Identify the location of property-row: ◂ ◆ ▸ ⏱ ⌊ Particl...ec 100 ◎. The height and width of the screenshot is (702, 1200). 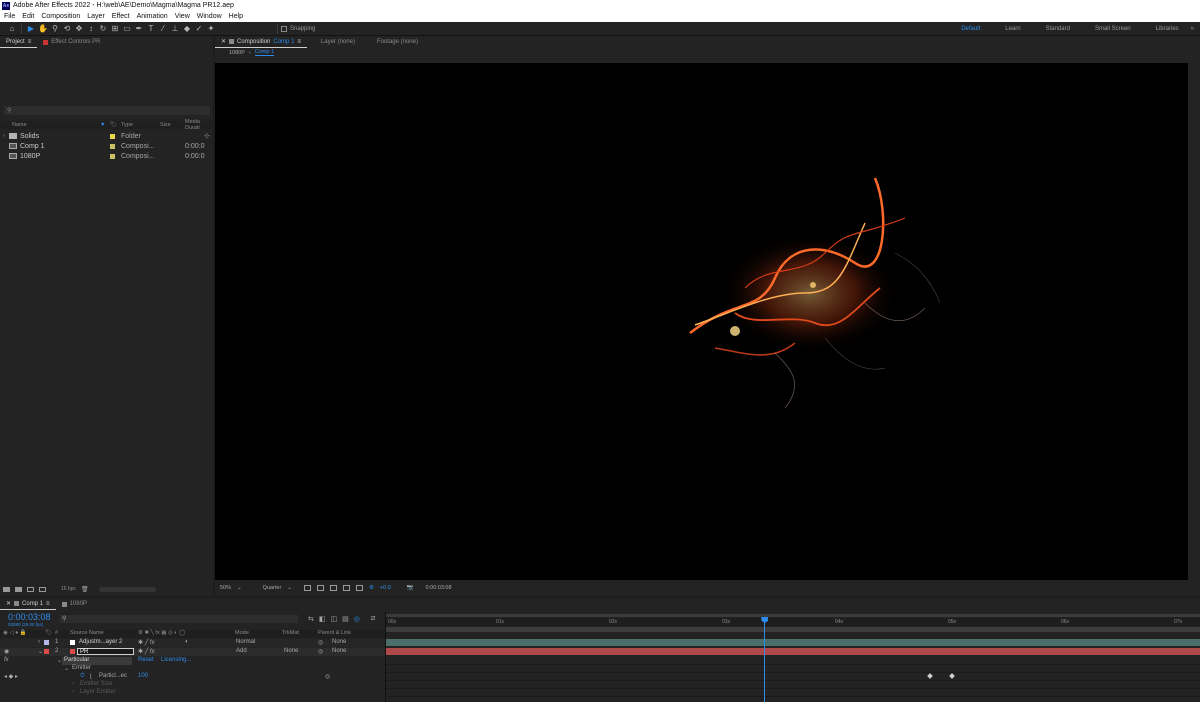
(192, 677).